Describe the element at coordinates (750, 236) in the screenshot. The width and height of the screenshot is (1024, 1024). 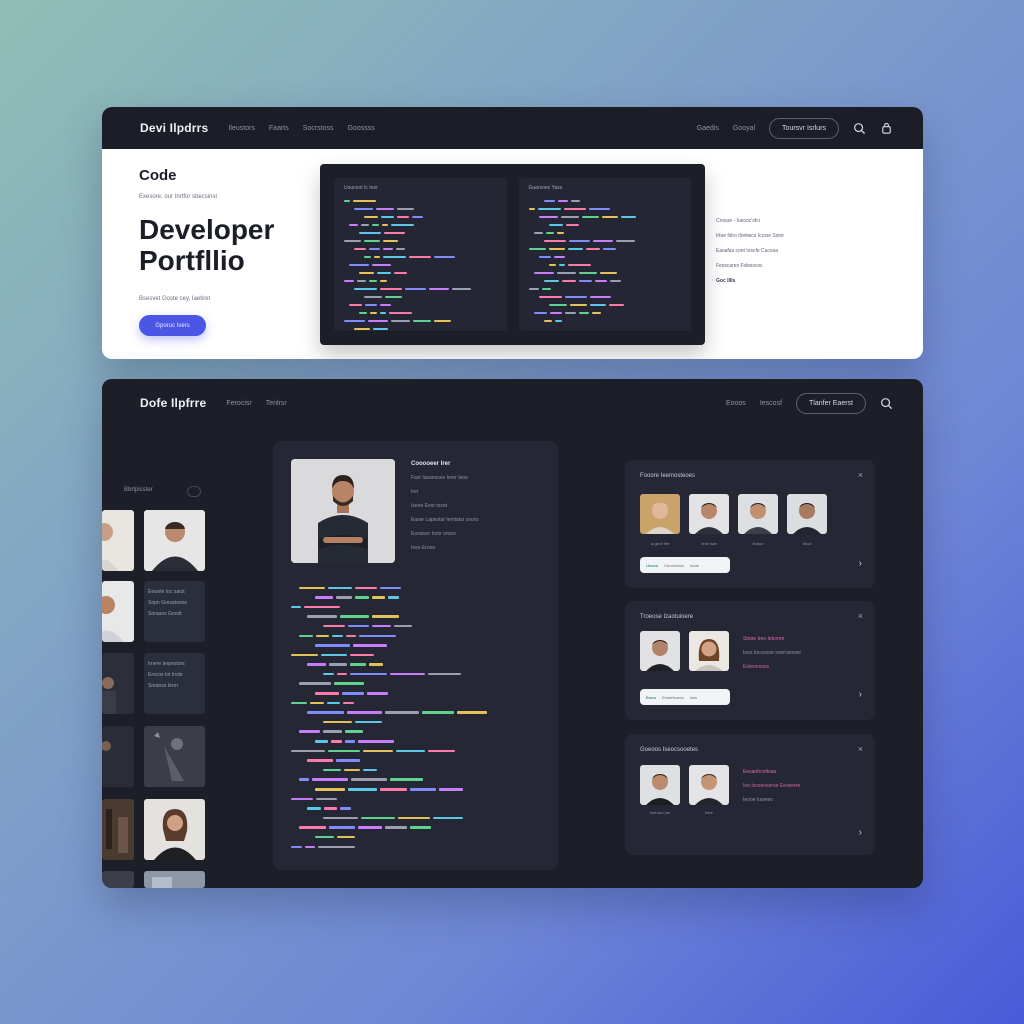
I see `side-link: Irtoe fslro Ilontwcs Iccsre Sstor` at that location.